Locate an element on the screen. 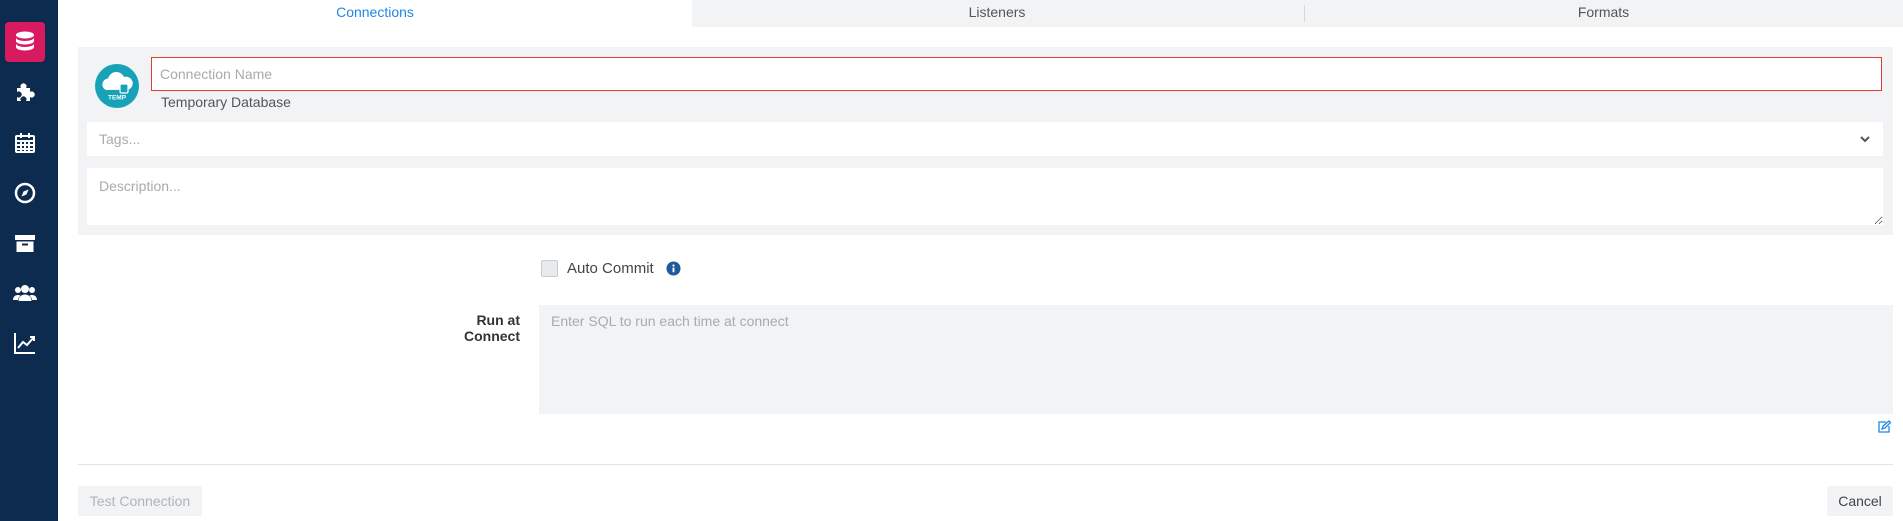 This screenshot has height=521, width=1903. auto-commit-checkbox is located at coordinates (549, 268).